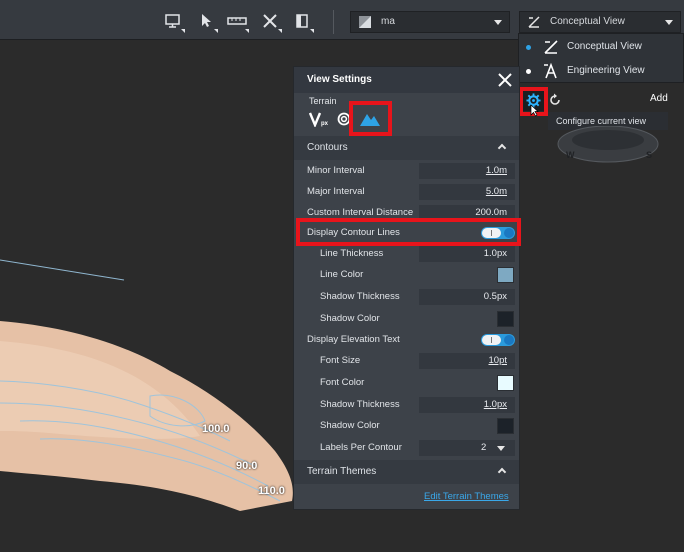 This screenshot has height=552, width=684. I want to click on font-size-input: 10pt, so click(467, 361).